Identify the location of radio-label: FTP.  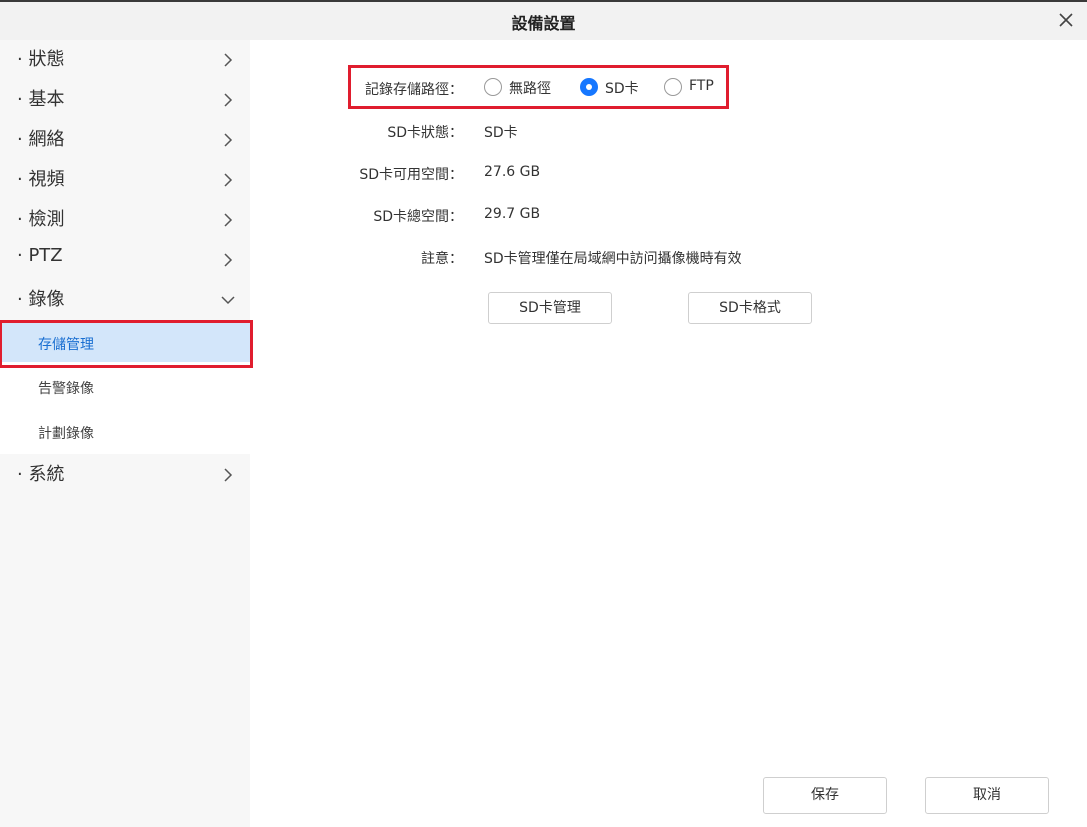
(701, 86).